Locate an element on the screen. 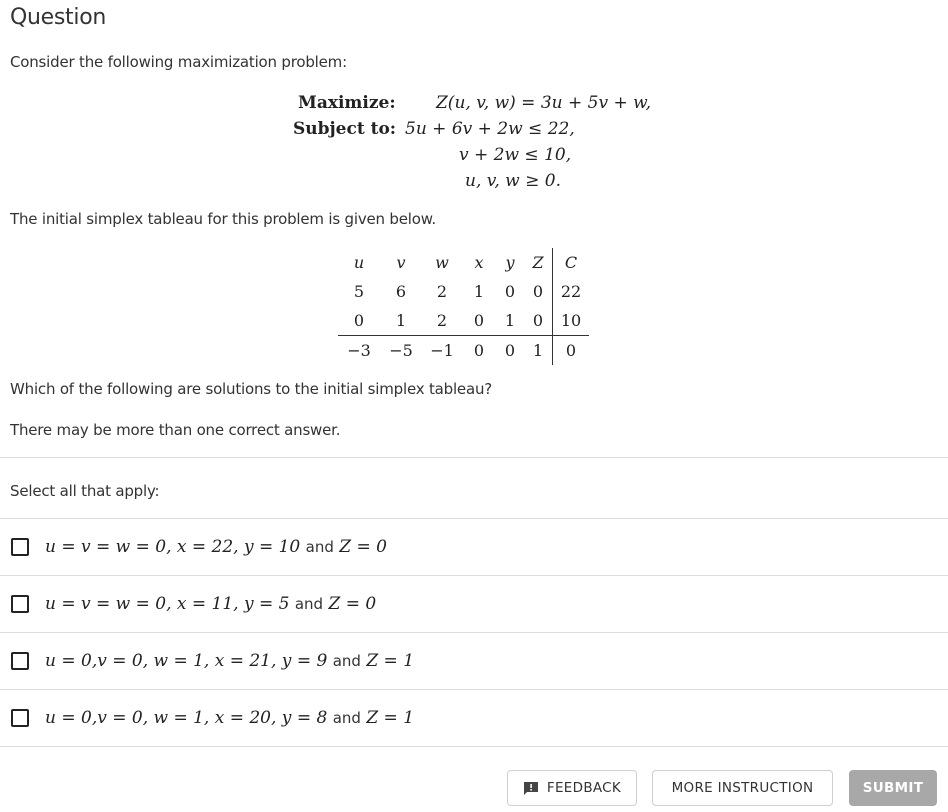  answer-option: u = v = w = 0, x = 11, y = 5 and Z = 0 is located at coordinates (474, 604).